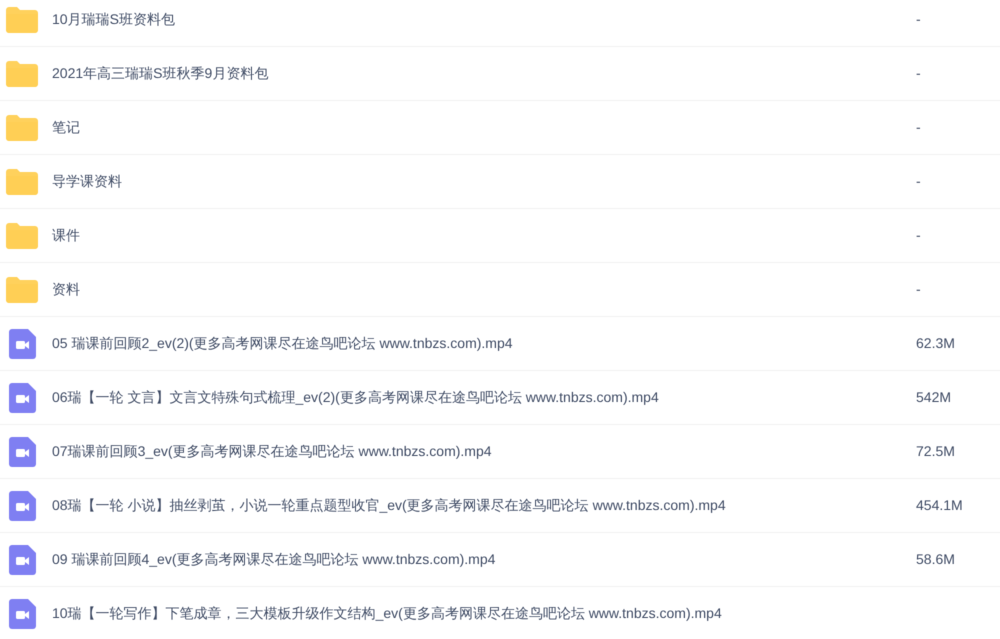 The height and width of the screenshot is (639, 1000). I want to click on file-name: 10月瑞瑞S班资料包, so click(484, 19).